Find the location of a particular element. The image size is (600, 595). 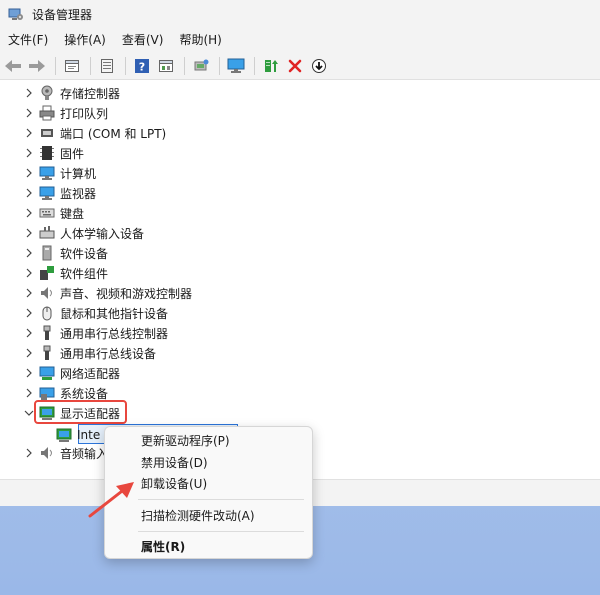

system-device-icon is located at coordinates (47, 393).